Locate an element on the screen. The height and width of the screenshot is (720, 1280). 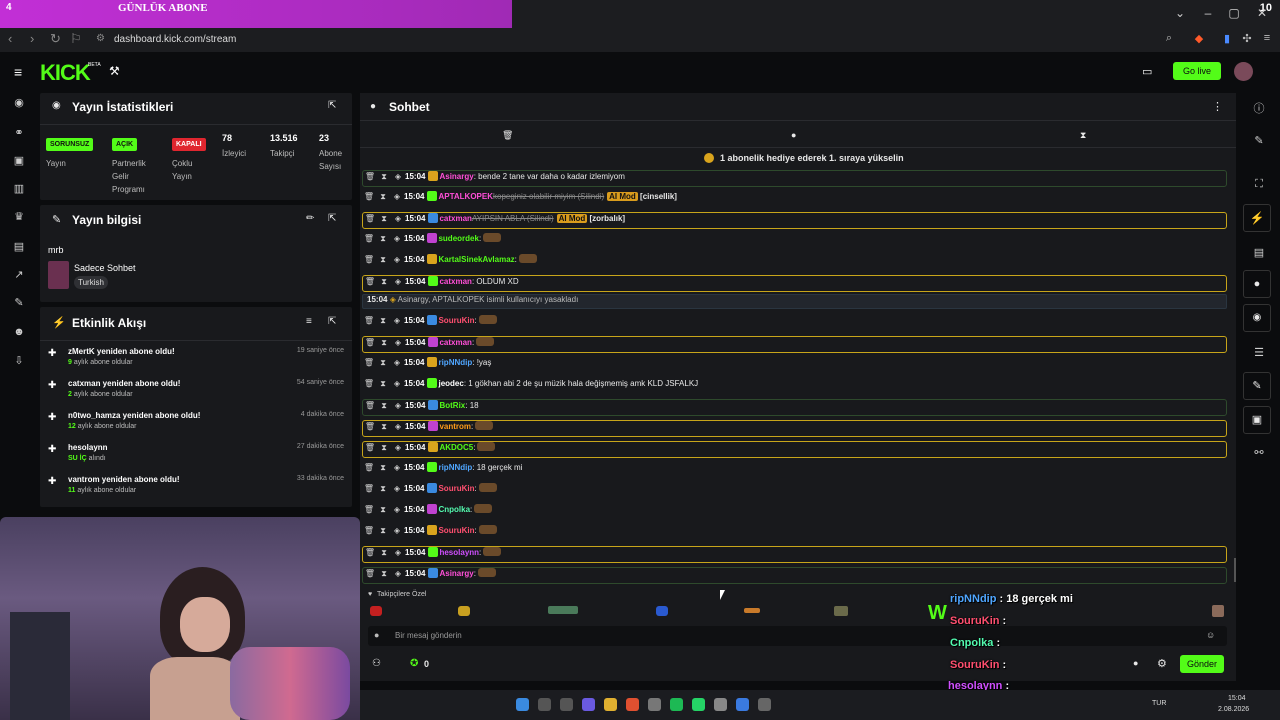
emoji-icon: ☺ is located at coordinates (1210, 635).